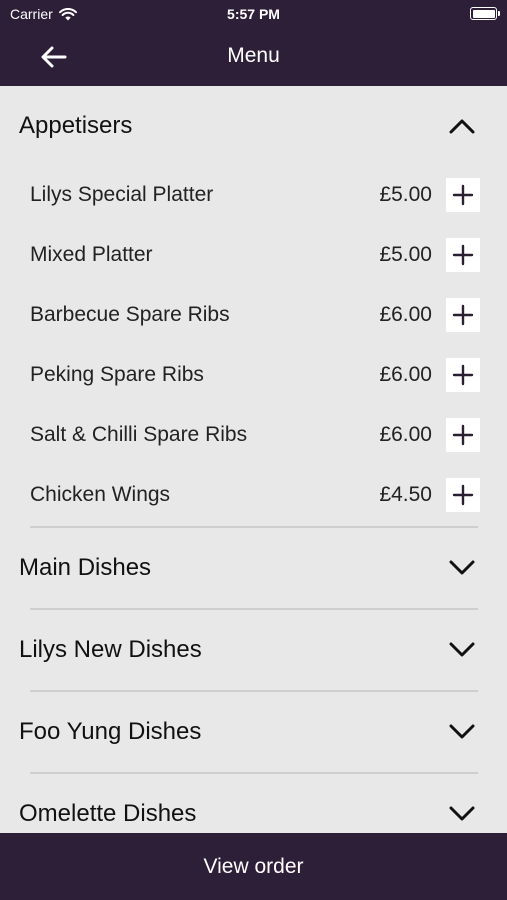  I want to click on view-order-button: View order, so click(253, 866).